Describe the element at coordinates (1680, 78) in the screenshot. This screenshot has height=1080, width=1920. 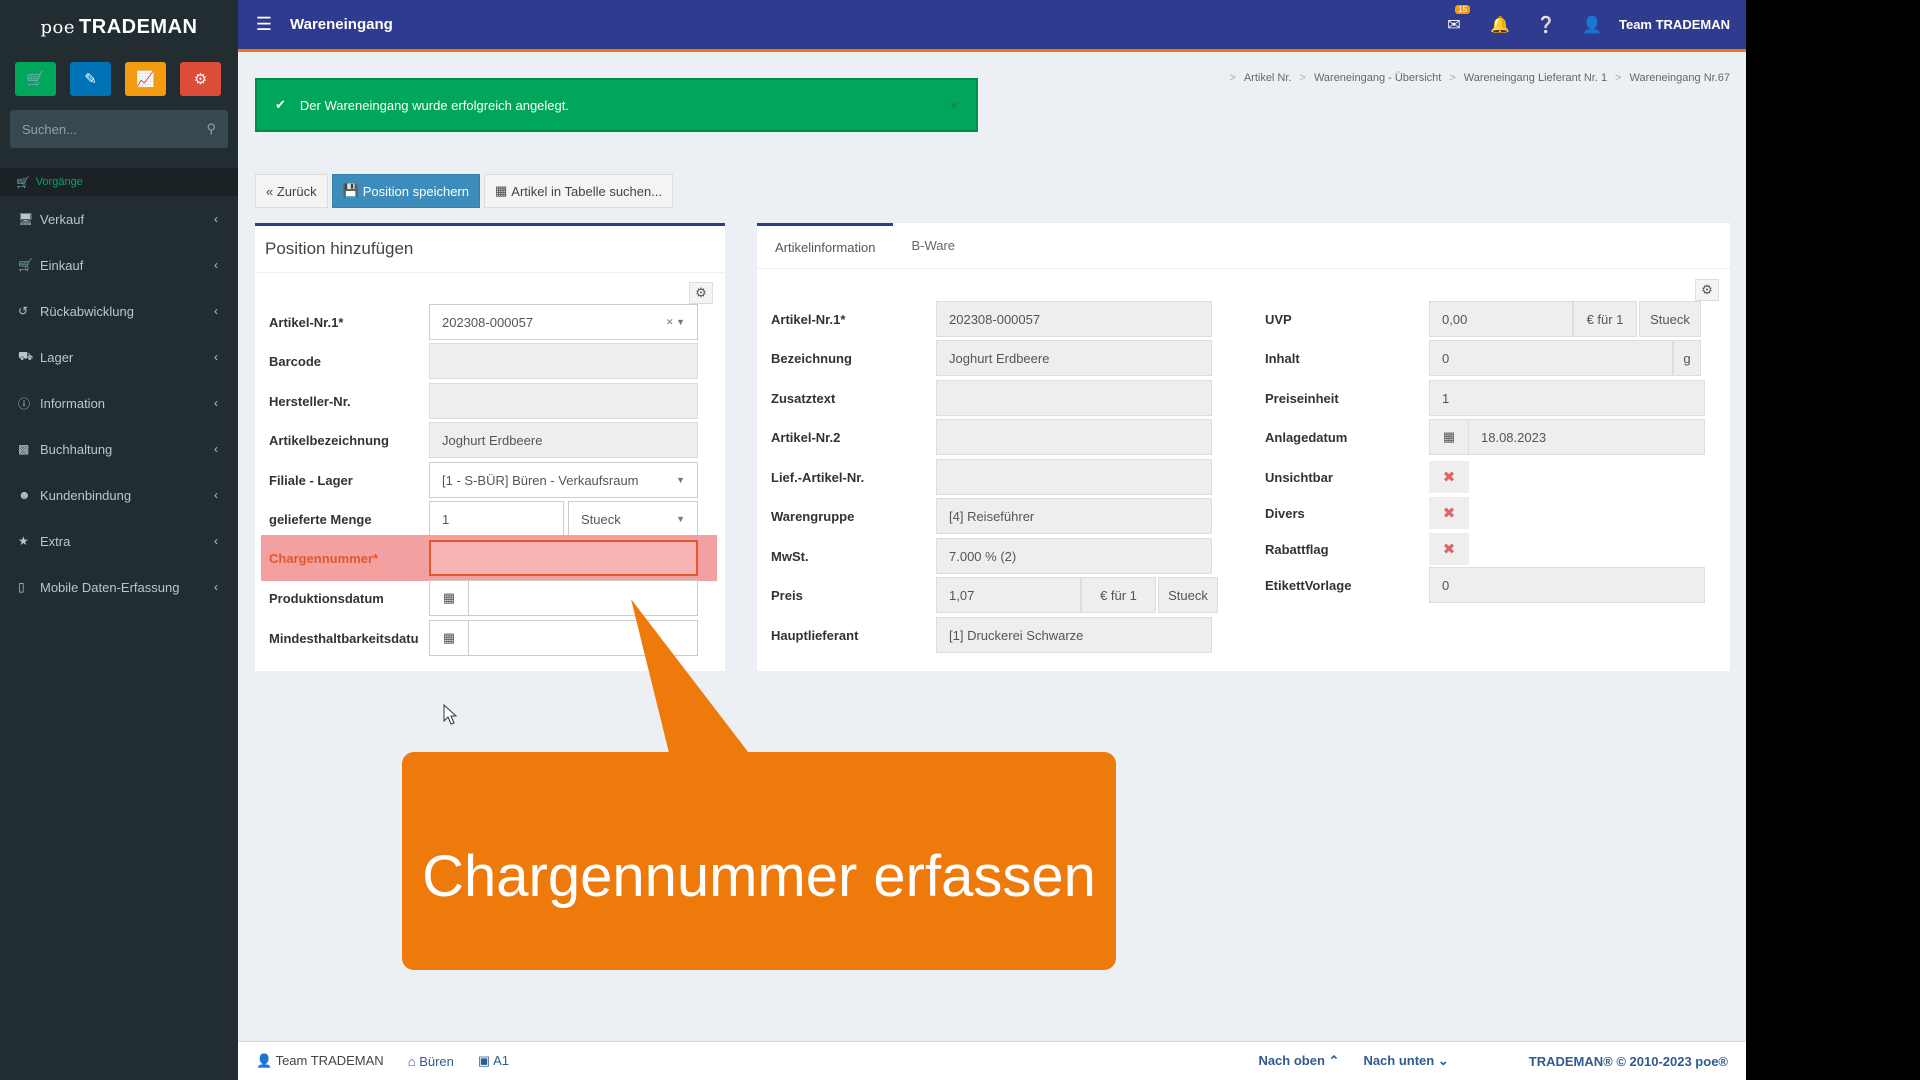
I see `breadcrumb-item: Wareneingang Nr.67` at that location.